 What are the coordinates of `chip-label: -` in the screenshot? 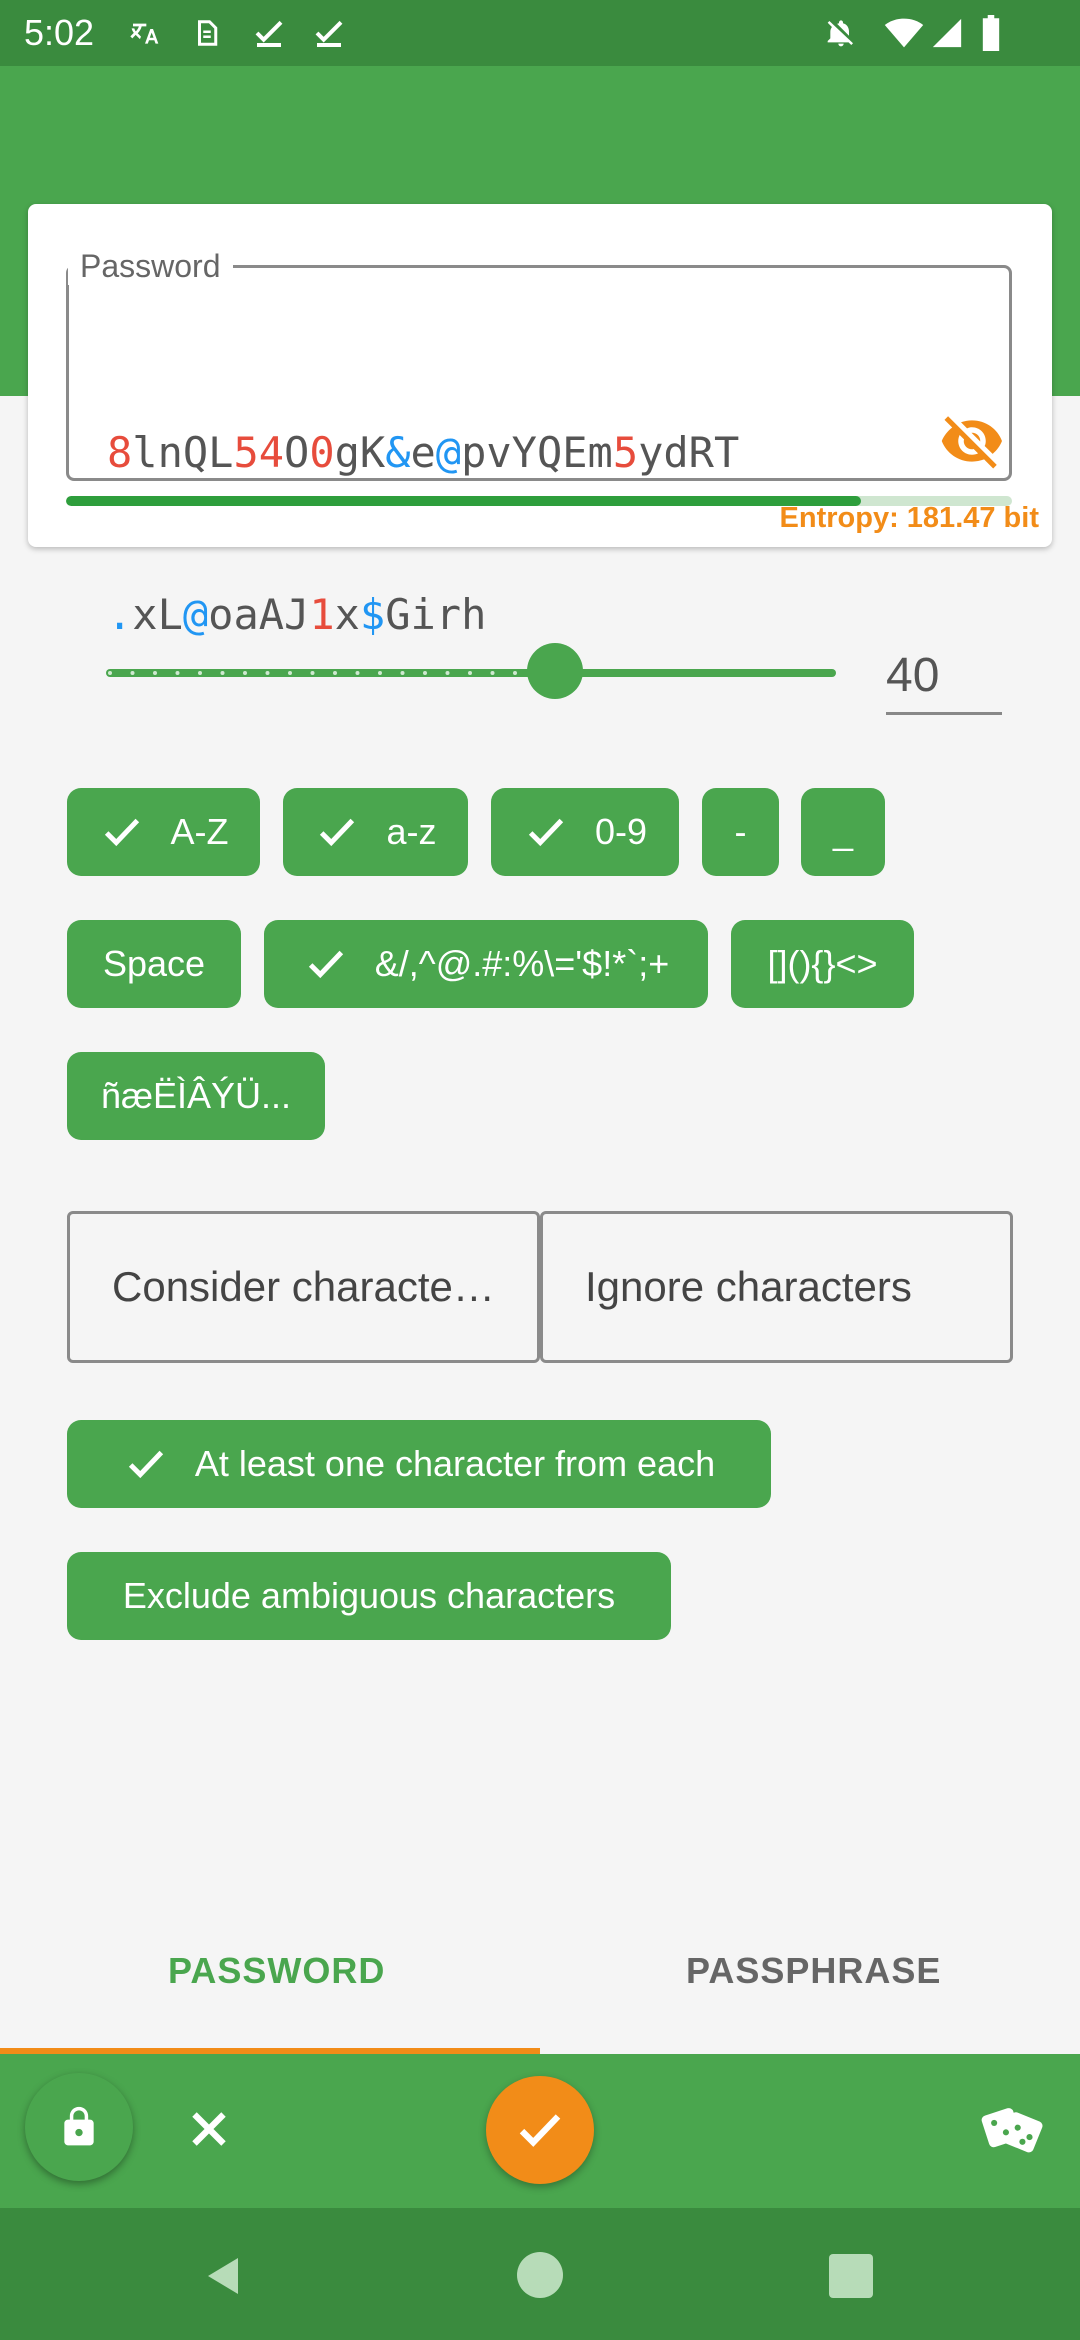 It's located at (740, 831).